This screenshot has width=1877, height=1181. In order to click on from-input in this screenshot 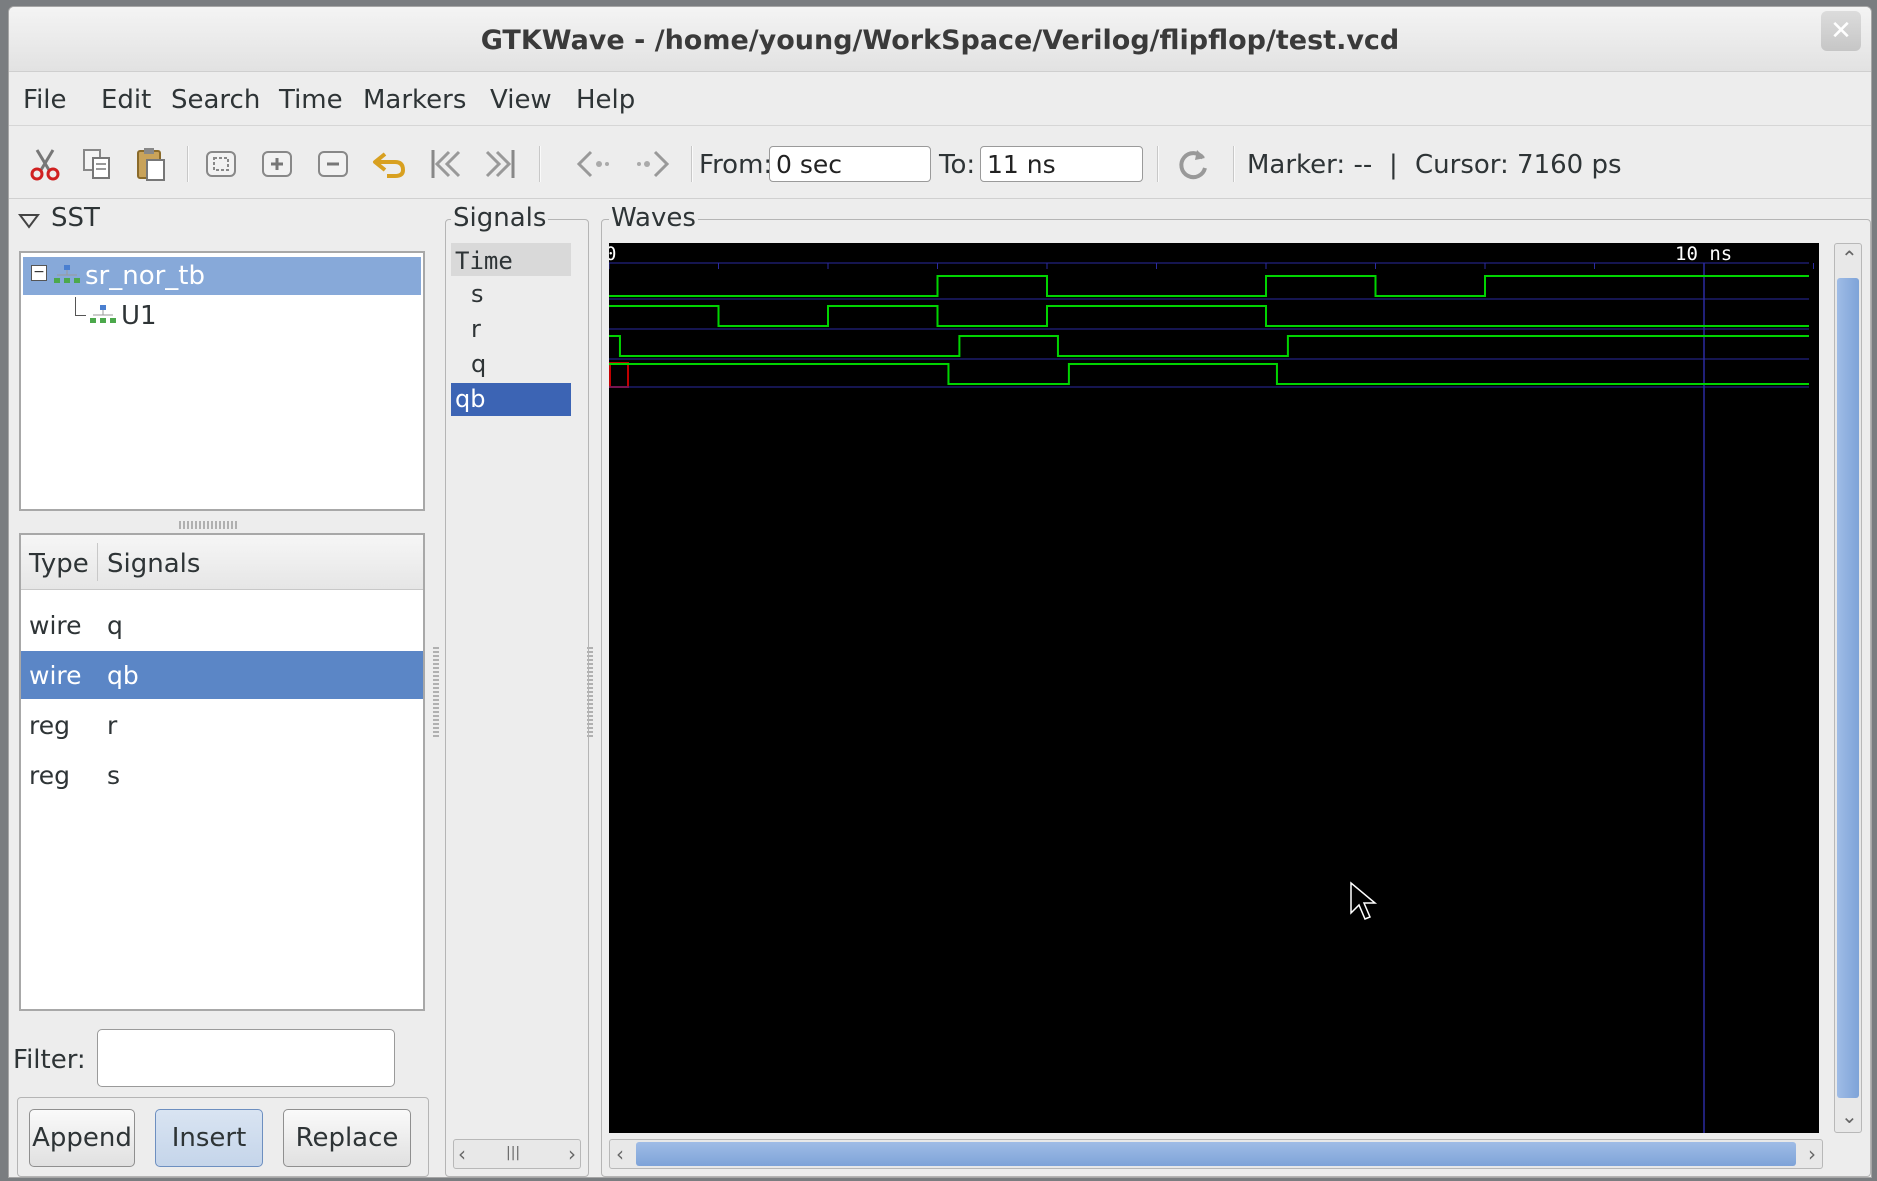, I will do `click(850, 164)`.